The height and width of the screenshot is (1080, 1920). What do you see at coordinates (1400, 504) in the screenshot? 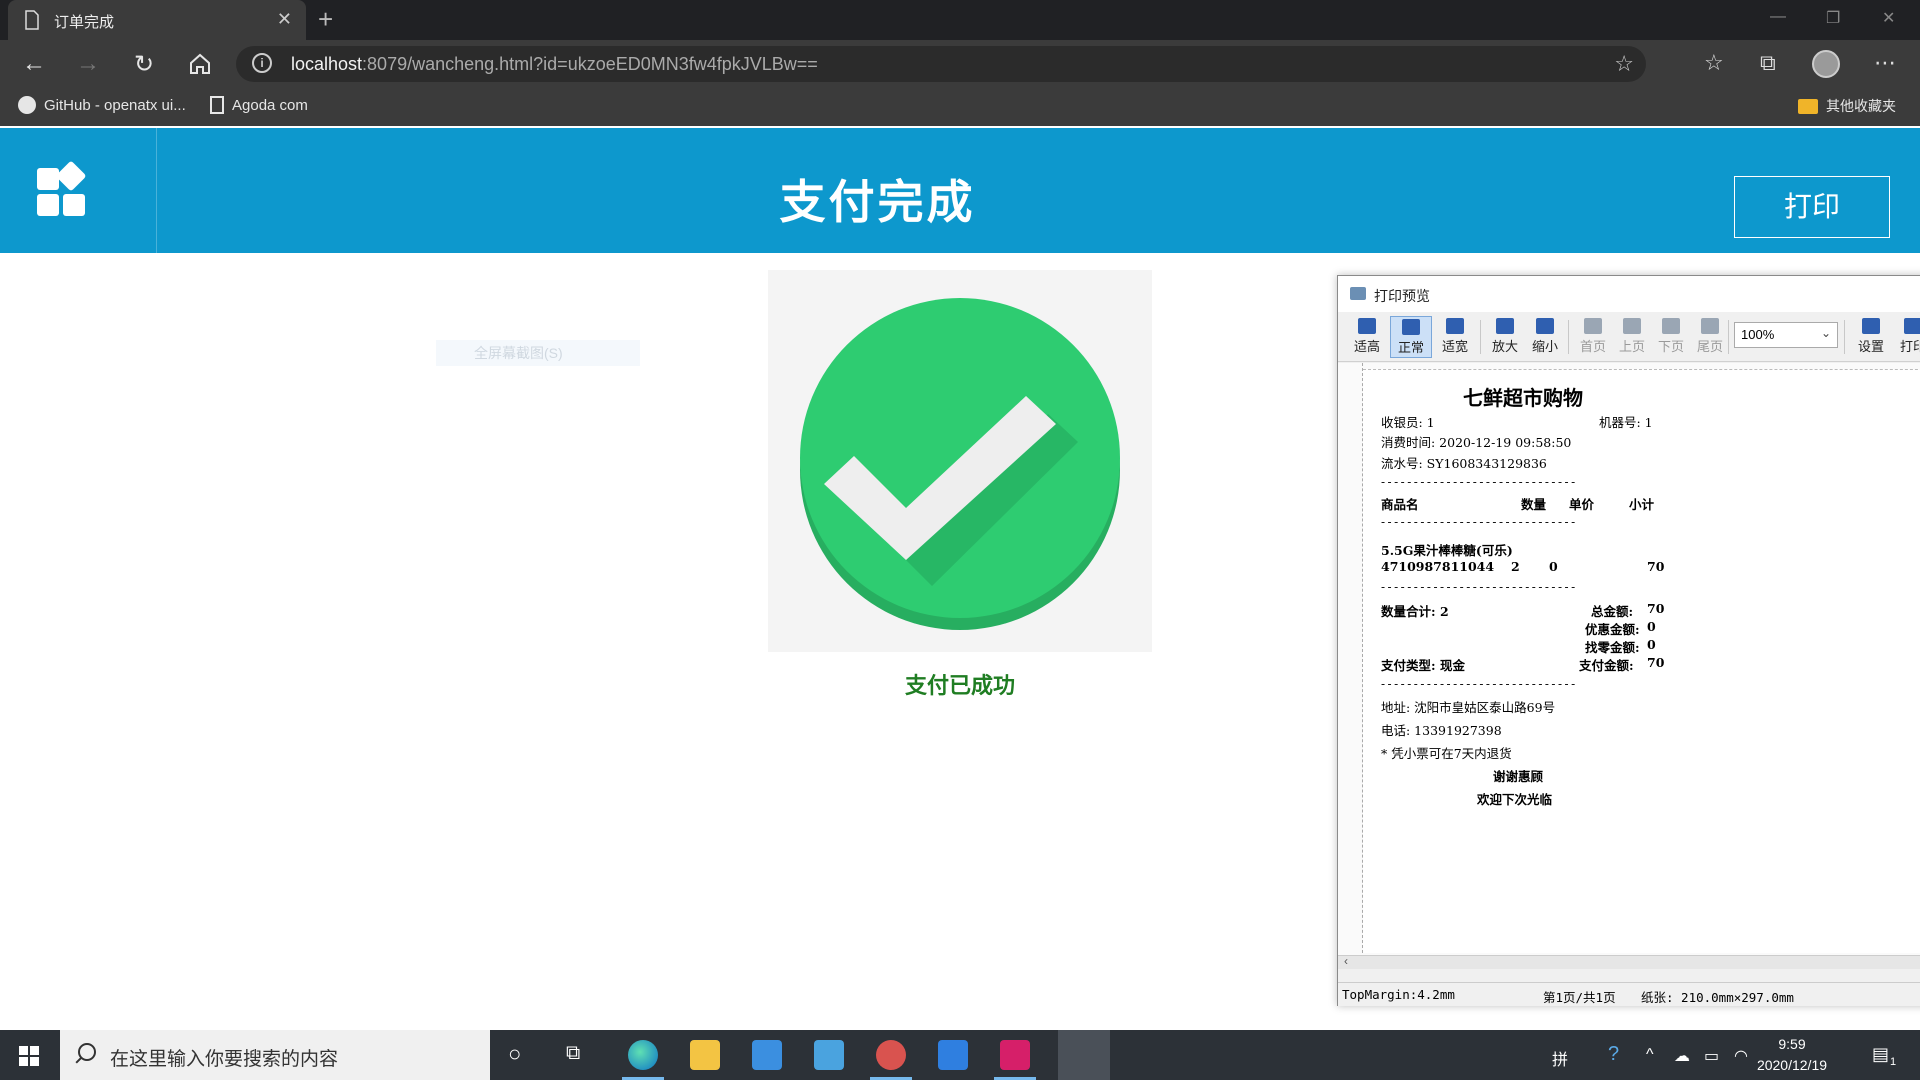
I see `receipt-col-name: 商品名` at bounding box center [1400, 504].